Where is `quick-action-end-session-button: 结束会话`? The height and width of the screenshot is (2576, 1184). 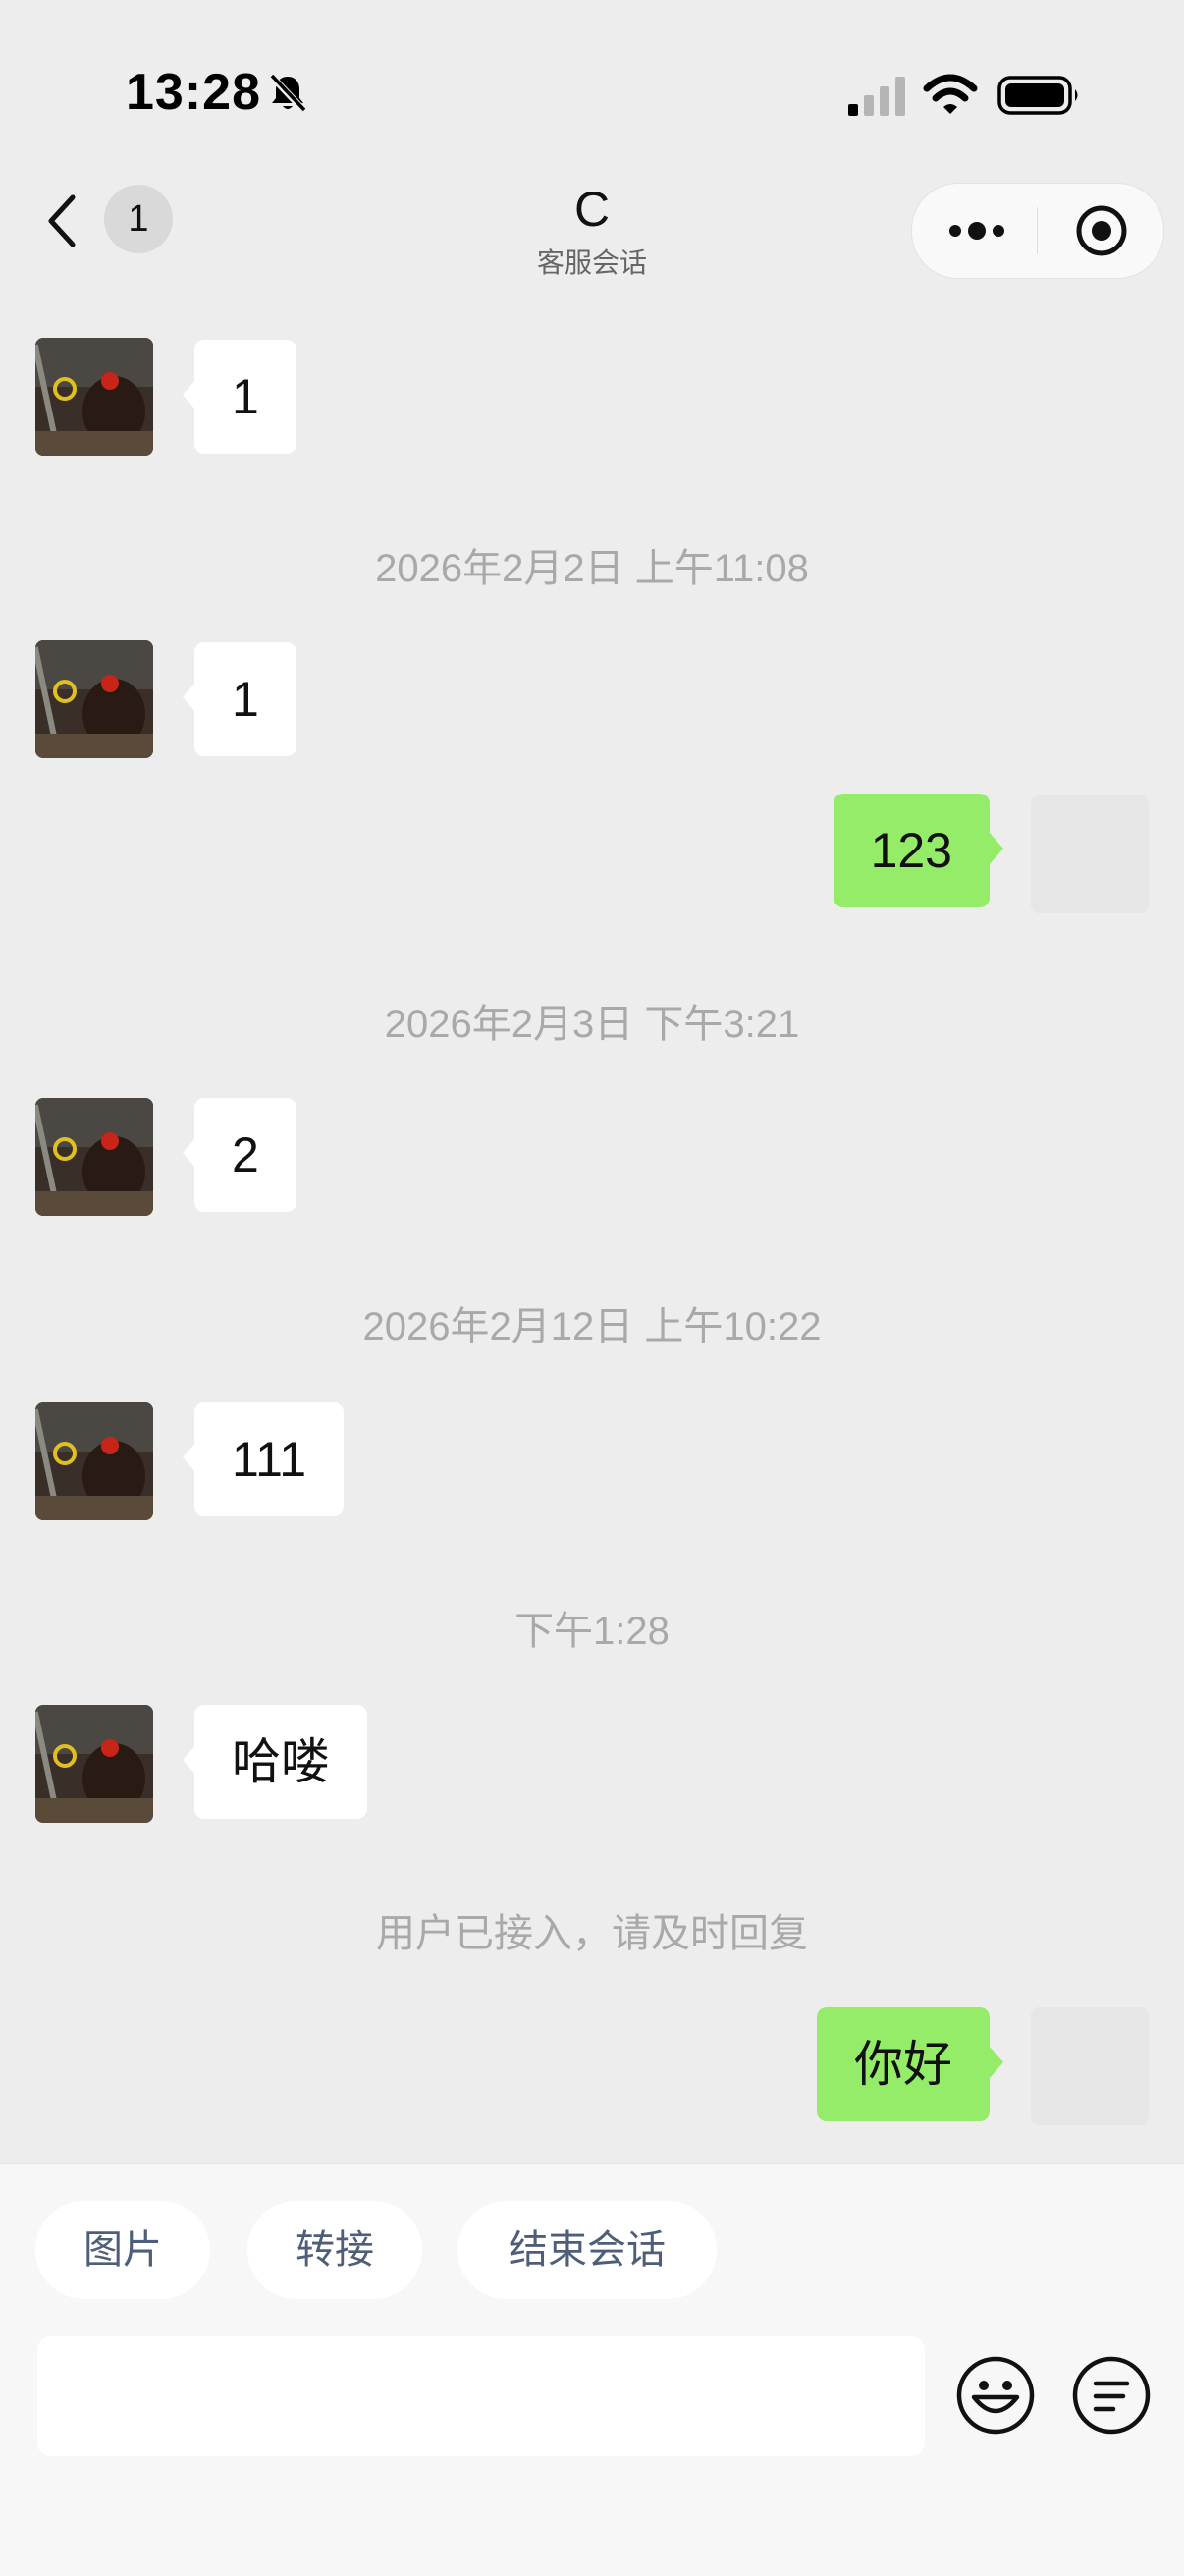
quick-action-end-session-button: 结束会话 is located at coordinates (587, 2250).